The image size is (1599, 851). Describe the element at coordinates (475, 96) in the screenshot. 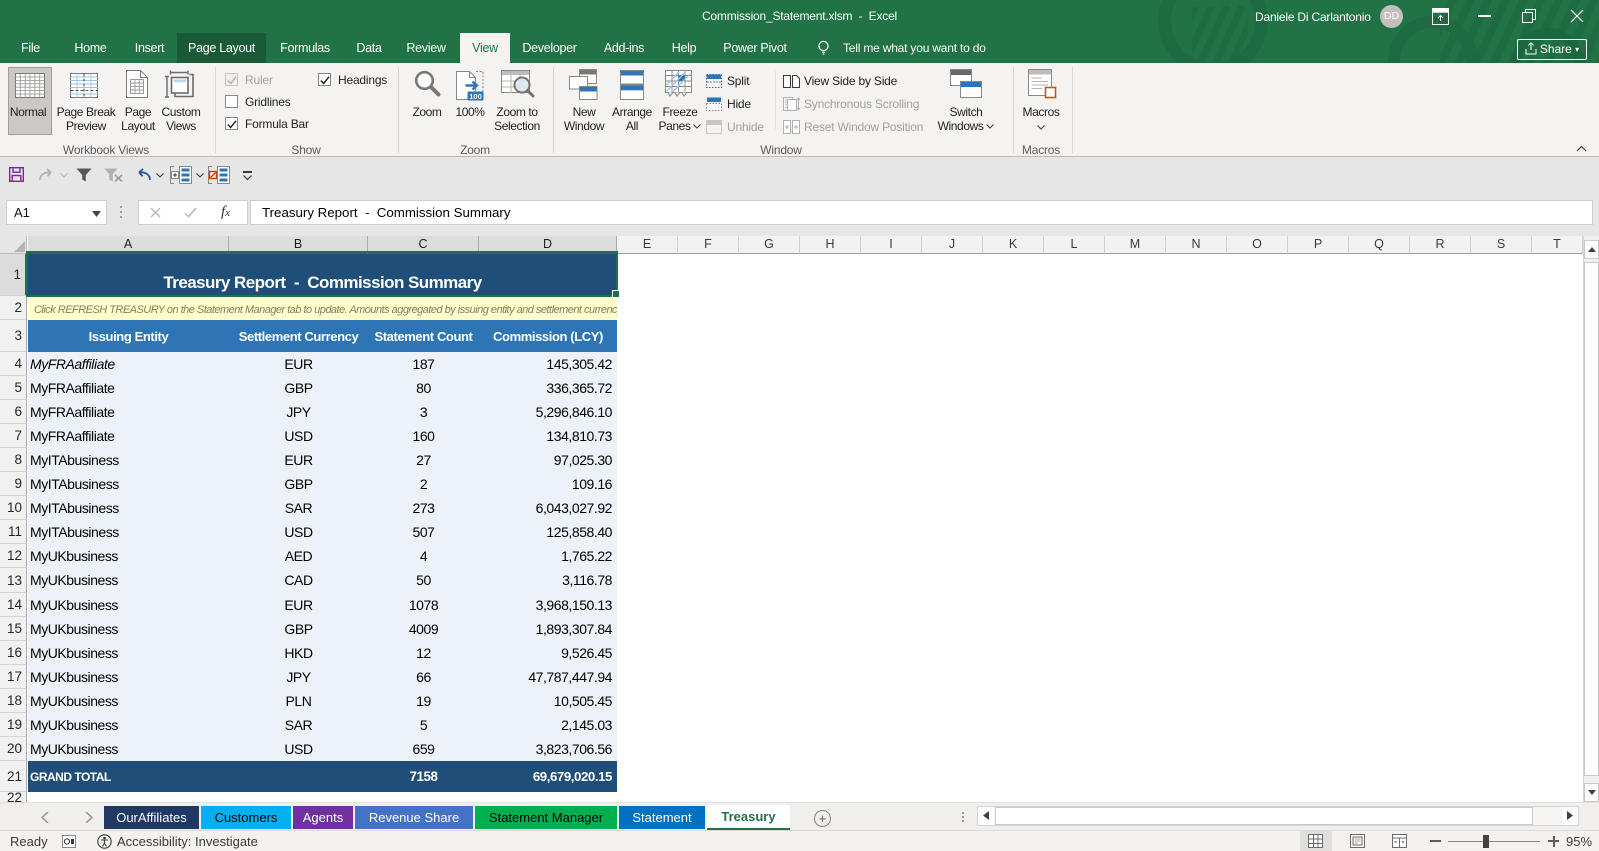

I see `svg-text: 100` at that location.